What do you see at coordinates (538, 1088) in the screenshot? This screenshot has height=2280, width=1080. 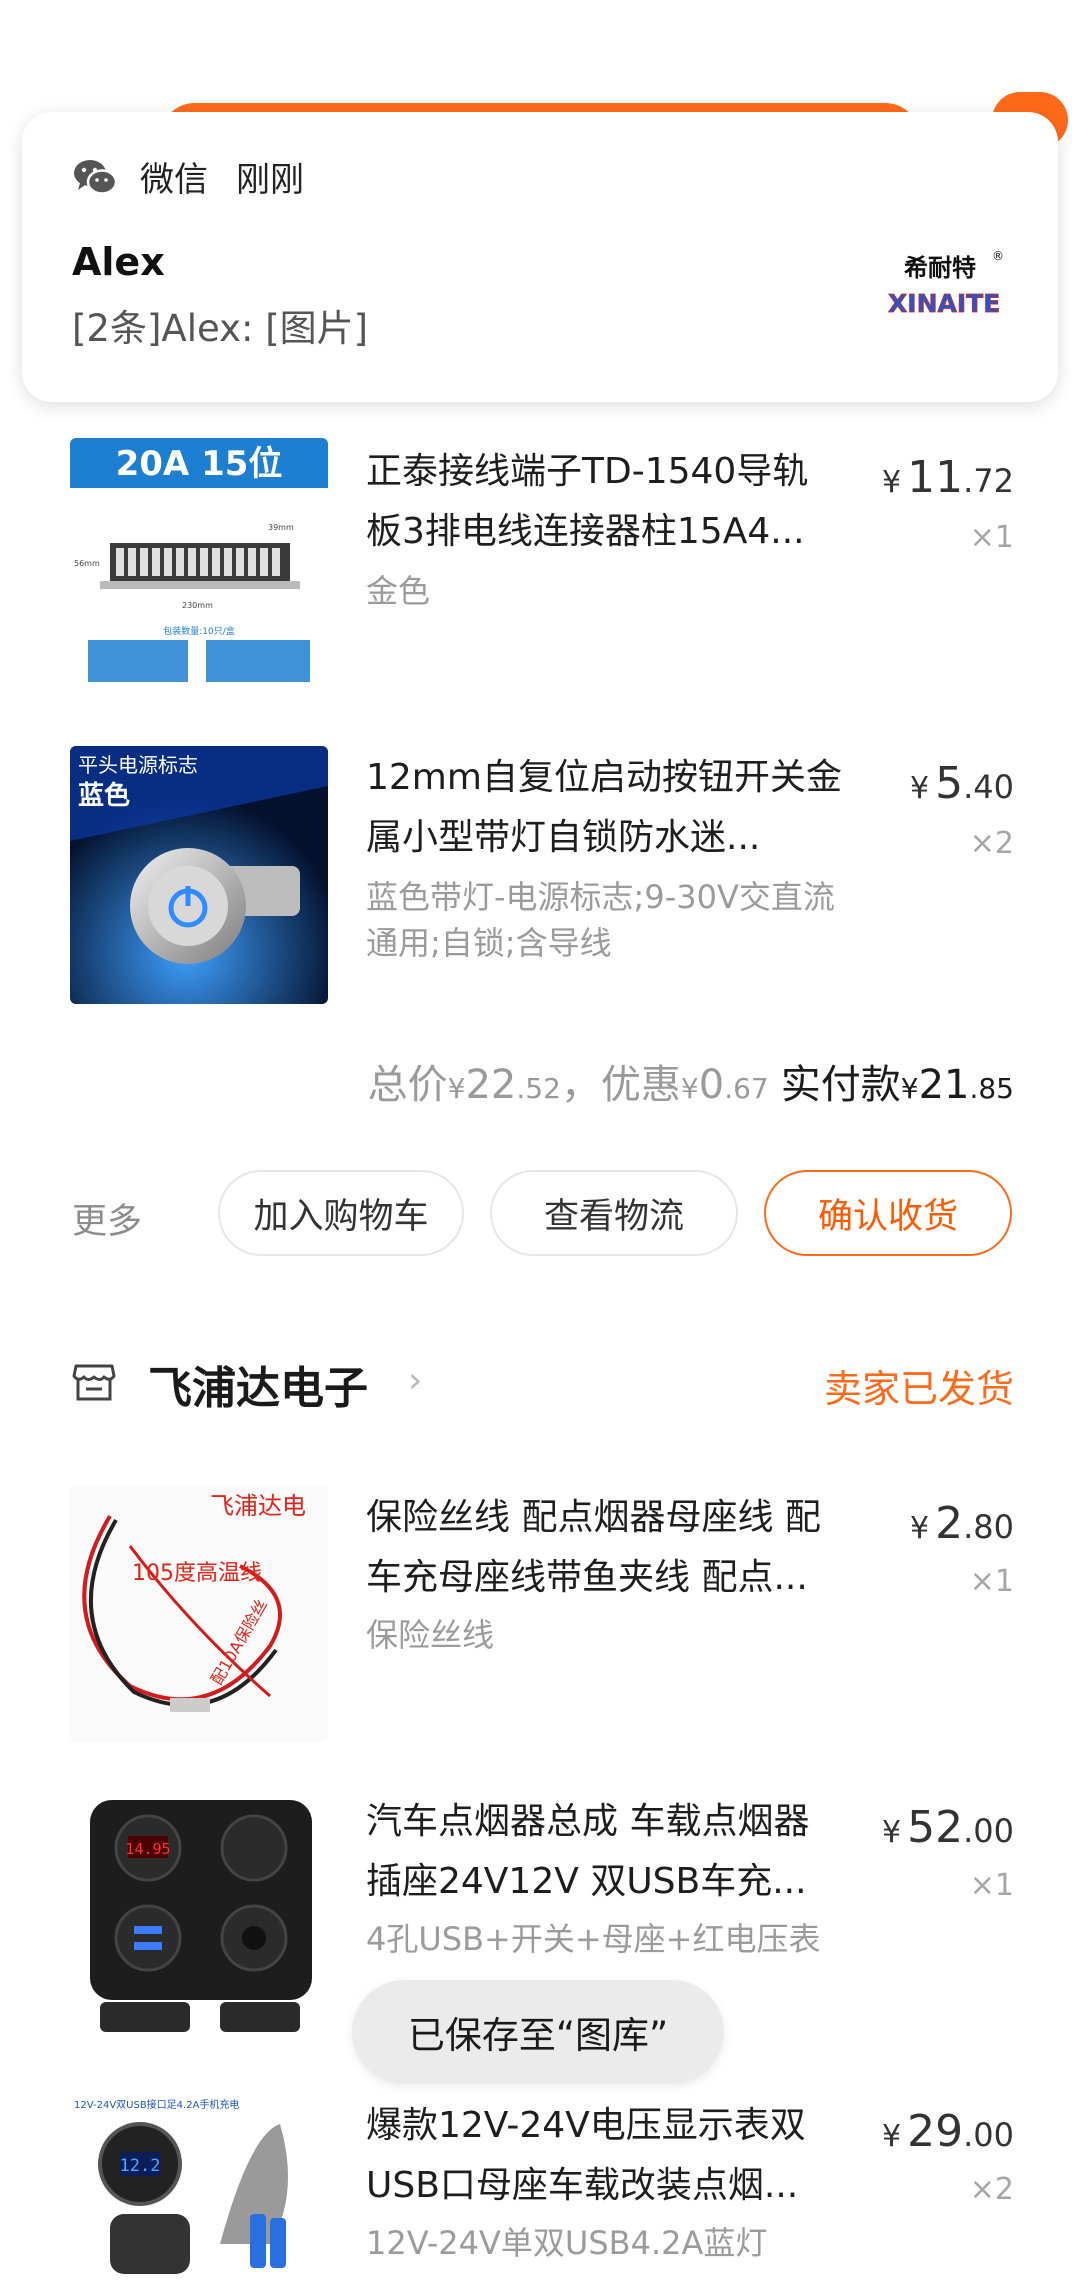 I see `total-dec: .52` at bounding box center [538, 1088].